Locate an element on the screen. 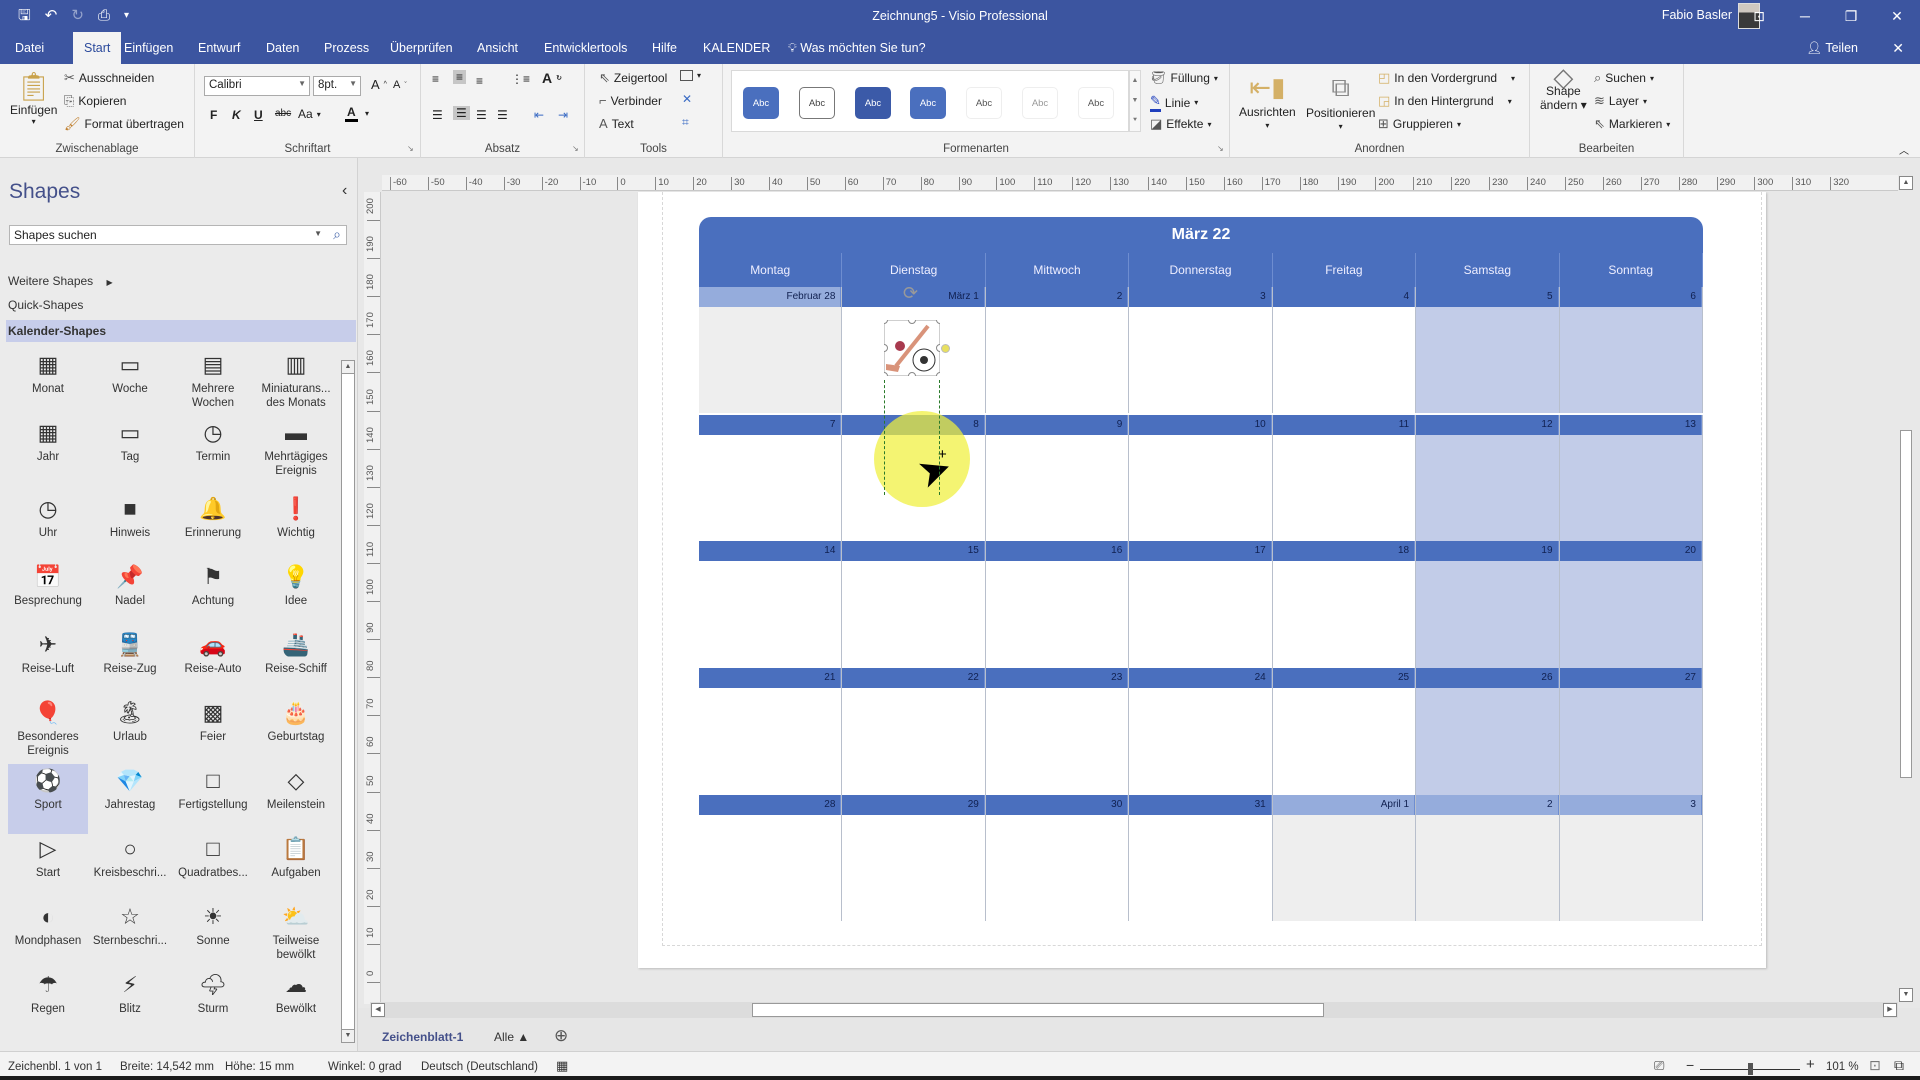 This screenshot has width=1920, height=1080. switch-windows-icon: ⧉ is located at coordinates (1899, 1065).